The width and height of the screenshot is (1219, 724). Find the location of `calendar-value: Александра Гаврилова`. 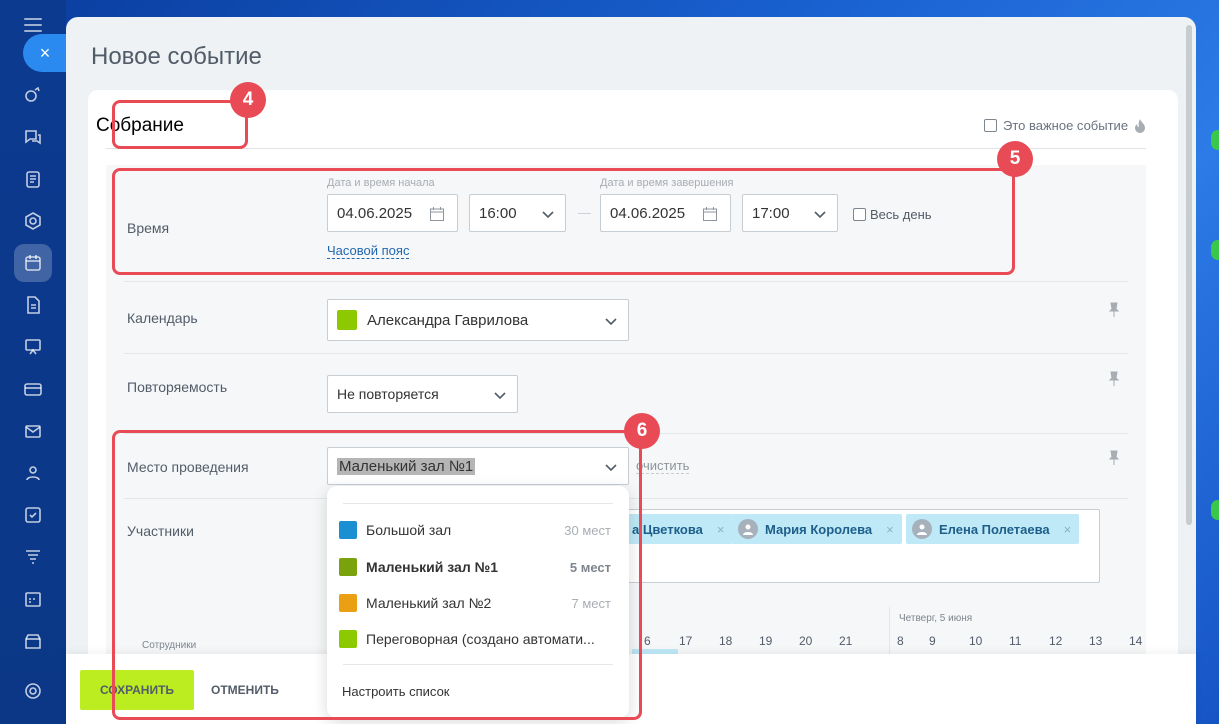

calendar-value: Александра Гаврилова is located at coordinates (448, 320).